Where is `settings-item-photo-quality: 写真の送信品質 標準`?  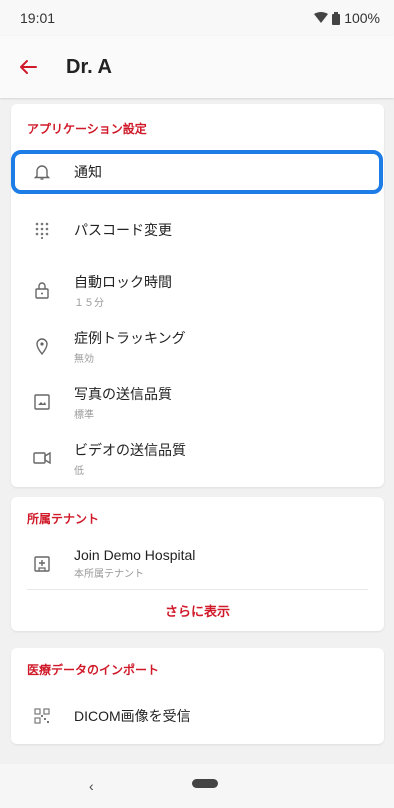 settings-item-photo-quality: 写真の送信品質 標準 is located at coordinates (197, 402).